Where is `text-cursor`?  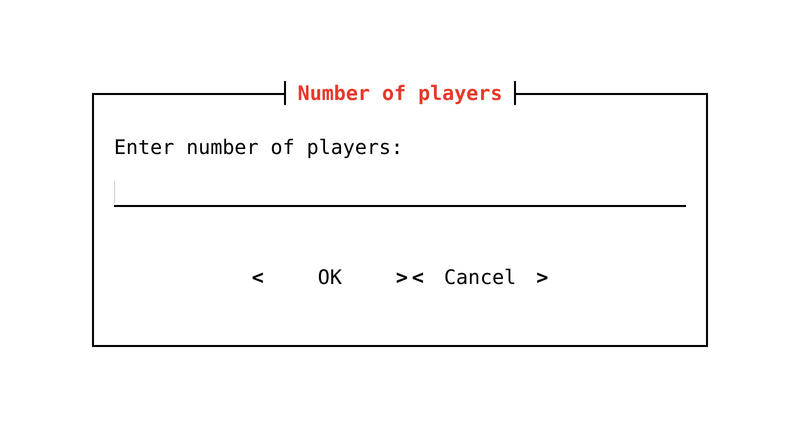
text-cursor is located at coordinates (114, 192).